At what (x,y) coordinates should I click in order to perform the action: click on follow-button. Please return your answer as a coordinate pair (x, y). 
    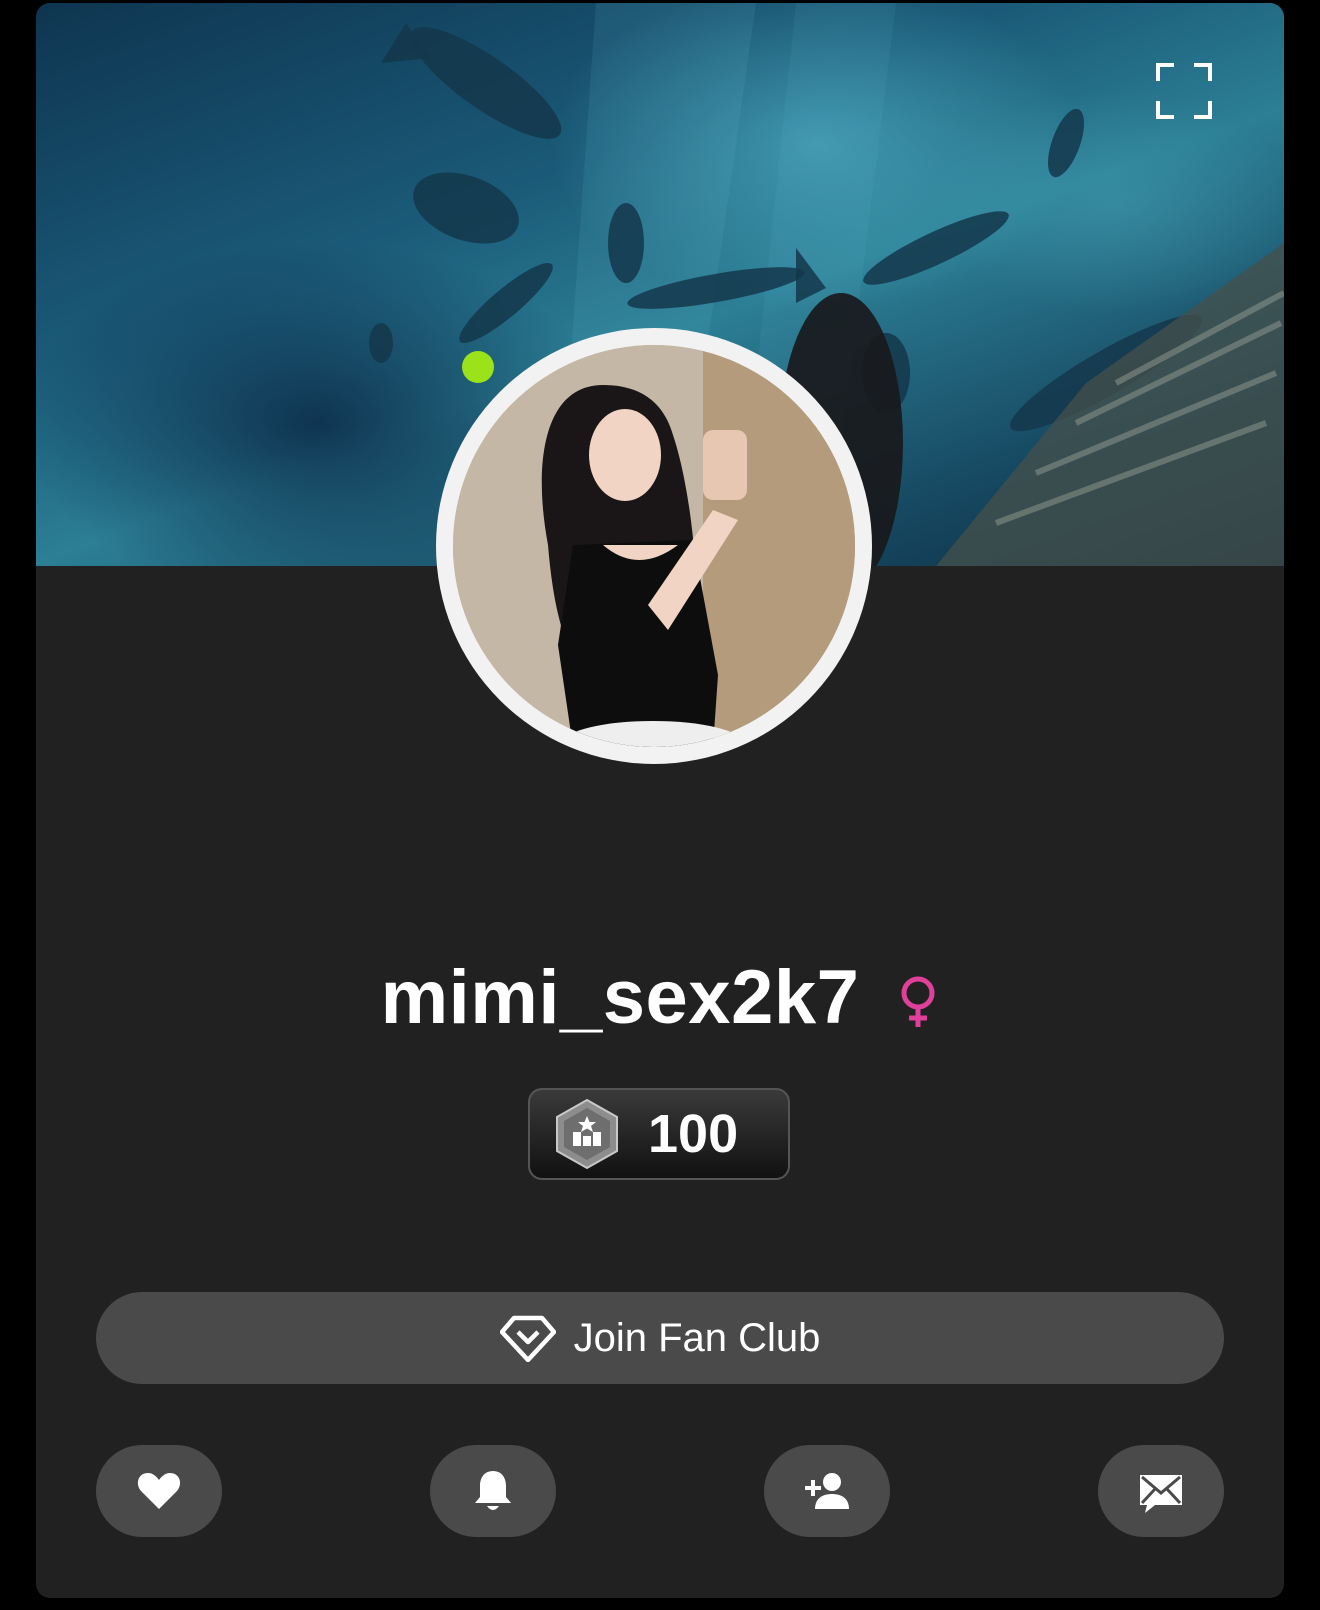
    Looking at the image, I should click on (827, 1491).